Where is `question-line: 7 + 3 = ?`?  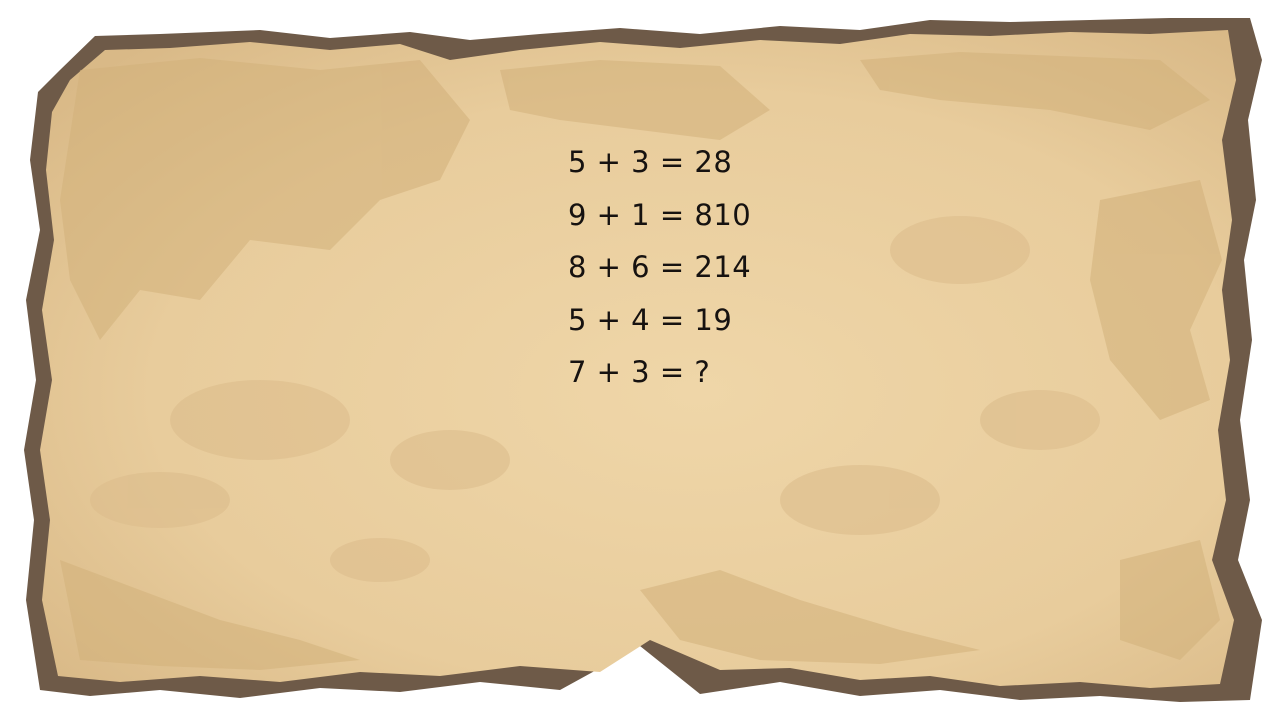 question-line: 7 + 3 = ? is located at coordinates (639, 372).